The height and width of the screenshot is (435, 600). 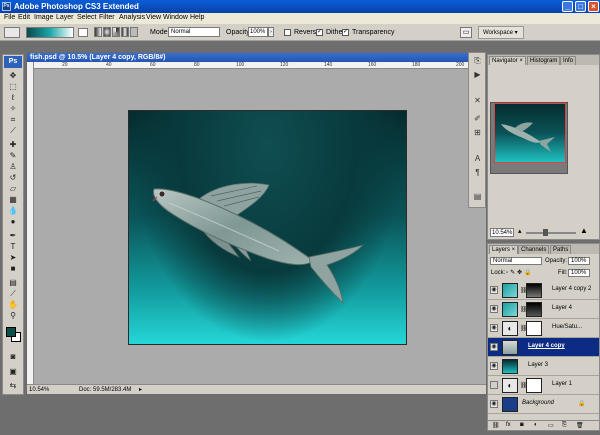 I want to click on angle-gradient-button, so click(x=116, y=32).